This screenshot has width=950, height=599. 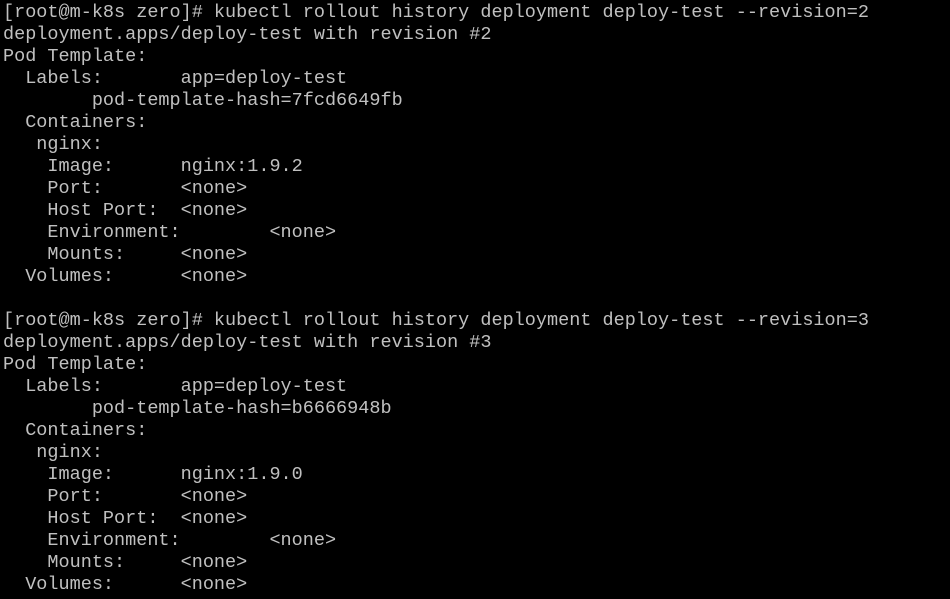 I want to click on output-line: Image: nginx:1.9.0, so click(x=153, y=474).